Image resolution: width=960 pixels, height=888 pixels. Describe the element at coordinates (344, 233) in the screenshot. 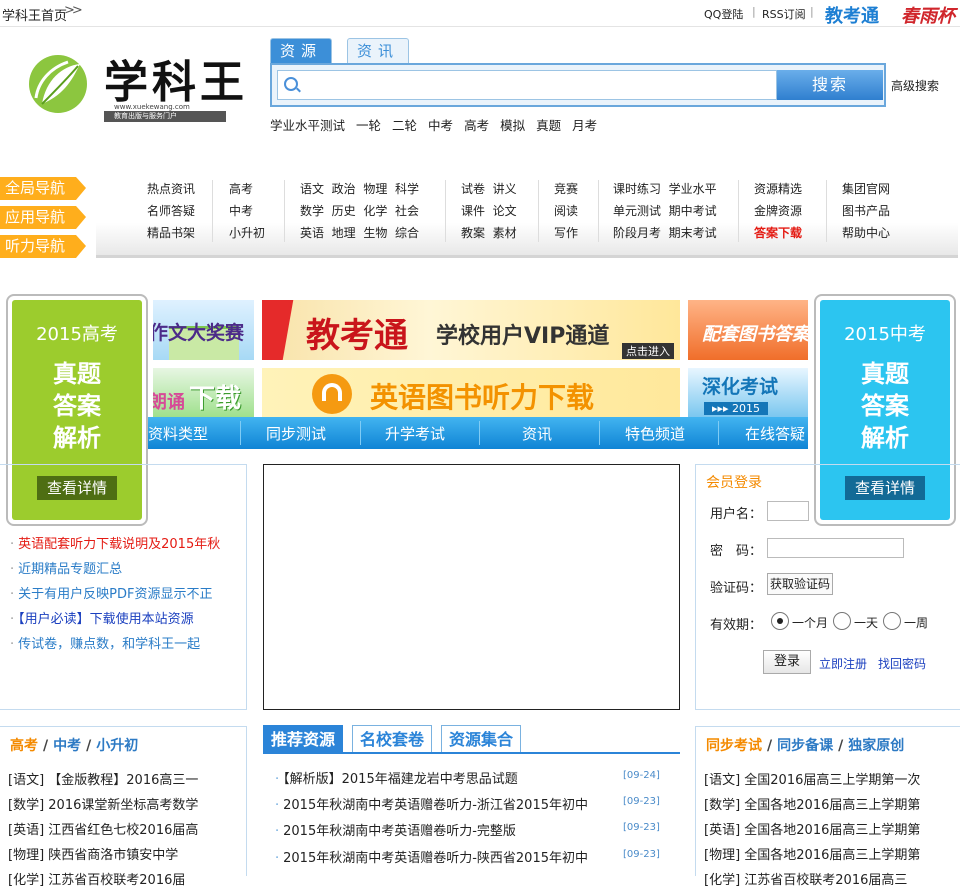

I see `nav-link: 地理` at that location.